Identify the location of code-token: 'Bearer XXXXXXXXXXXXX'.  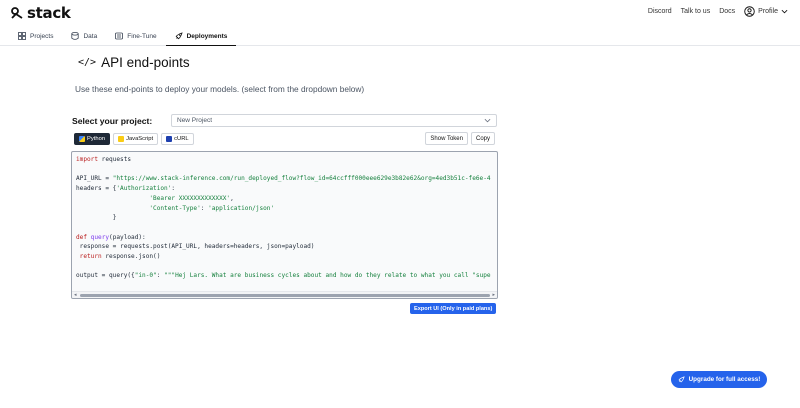
(190, 198).